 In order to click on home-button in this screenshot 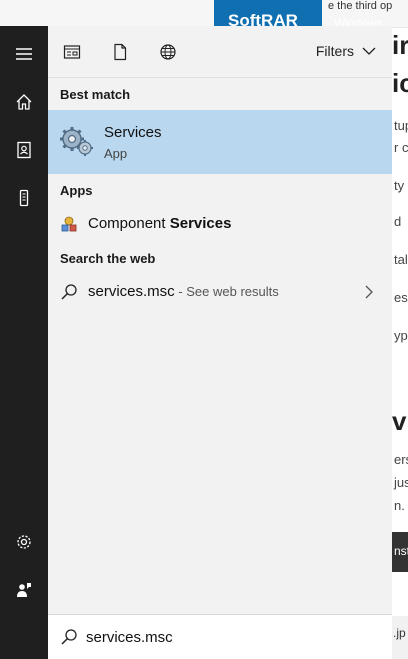, I will do `click(24, 102)`.